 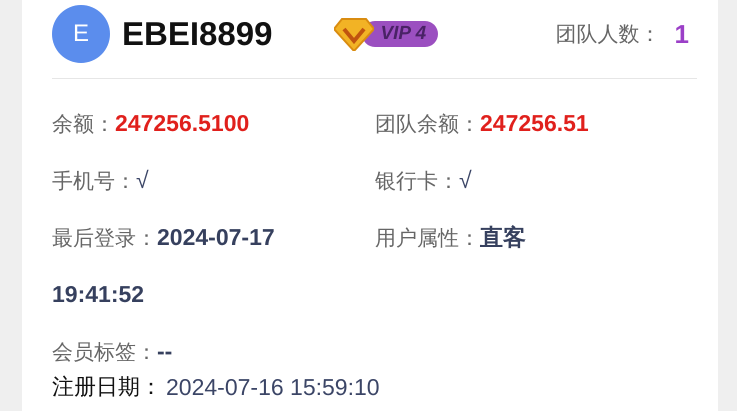 What do you see at coordinates (681, 34) in the screenshot?
I see `team-size-value: 1` at bounding box center [681, 34].